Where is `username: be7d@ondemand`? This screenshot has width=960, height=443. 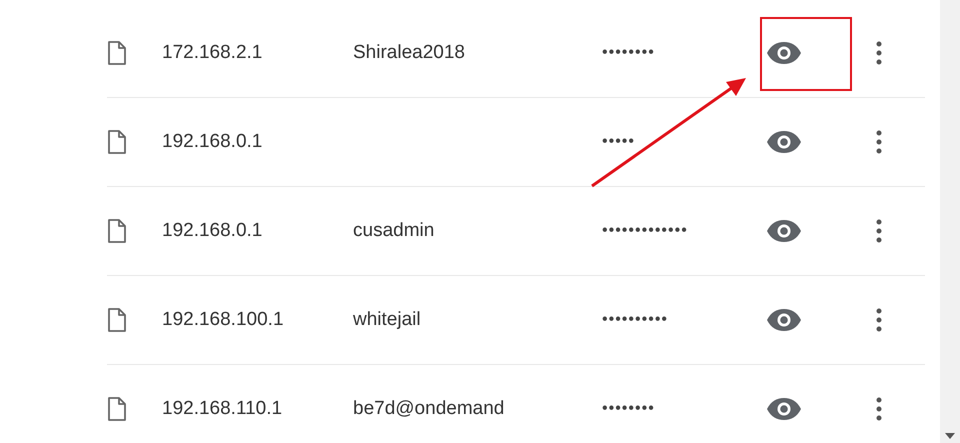 username: be7d@ondemand is located at coordinates (429, 409).